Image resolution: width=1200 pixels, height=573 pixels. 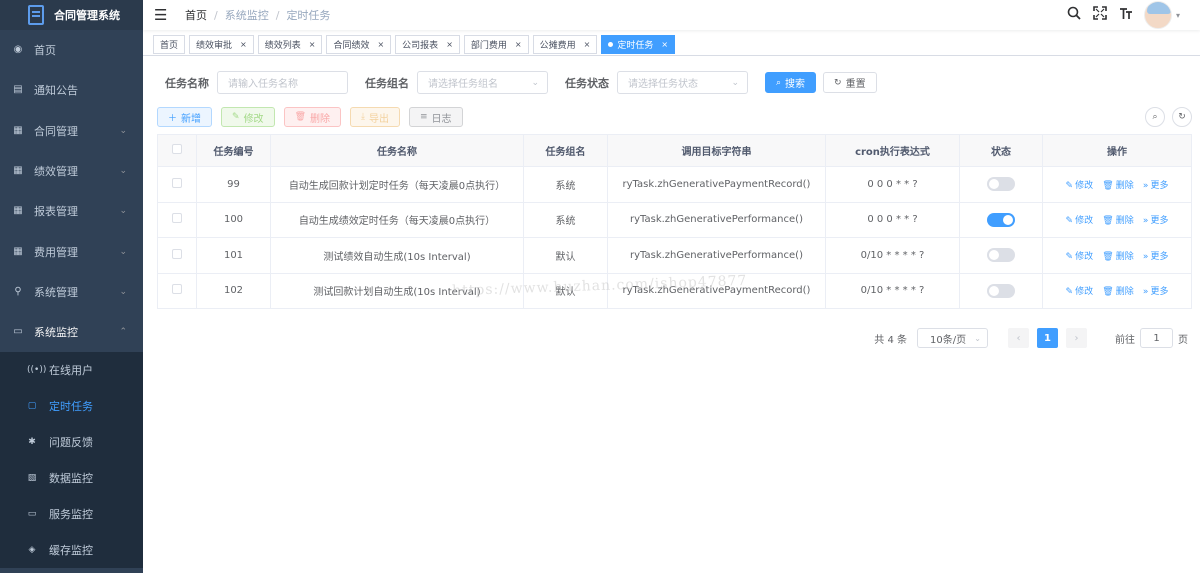 I want to click on sidebar-item-label: 通知公告, so click(x=56, y=91).